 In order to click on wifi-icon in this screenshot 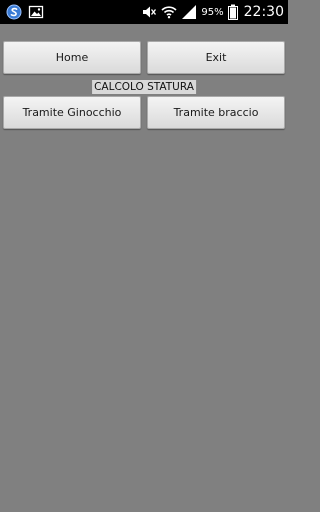, I will do `click(169, 12)`.